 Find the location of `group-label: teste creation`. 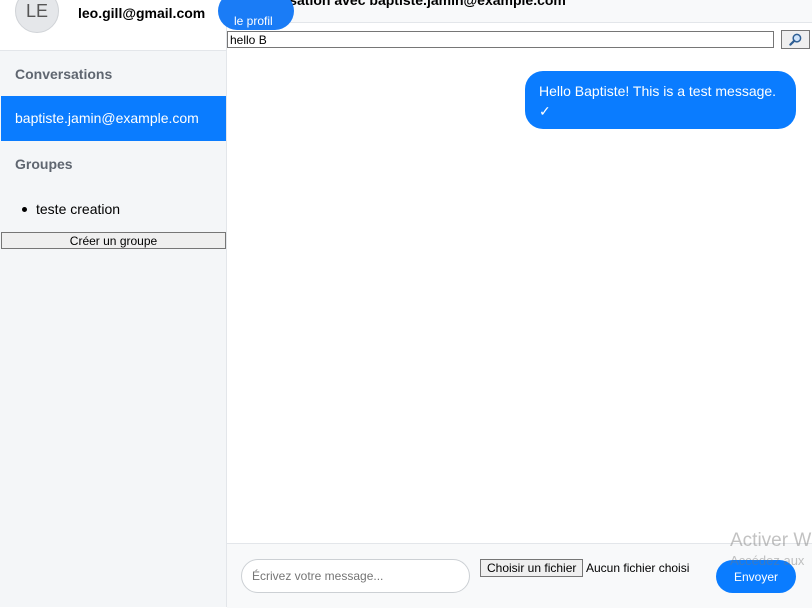

group-label: teste creation is located at coordinates (78, 209).